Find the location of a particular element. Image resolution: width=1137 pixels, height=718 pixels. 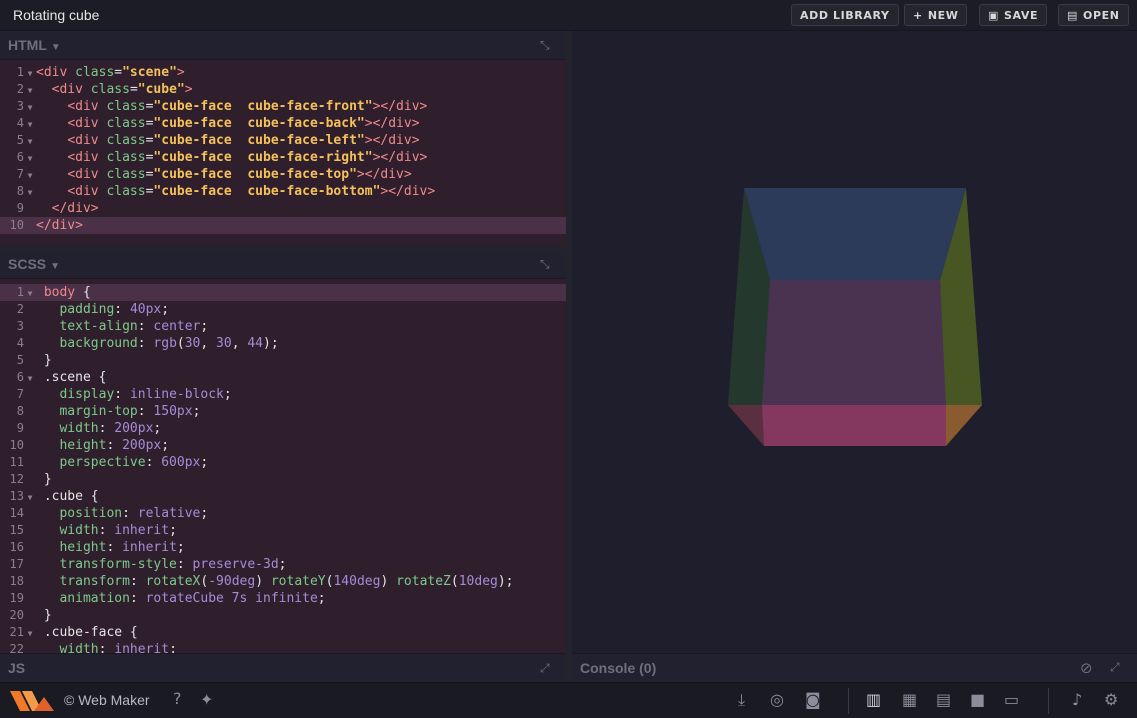

scss-pane-header: SCSS ▼ ⤡ is located at coordinates (283, 264).